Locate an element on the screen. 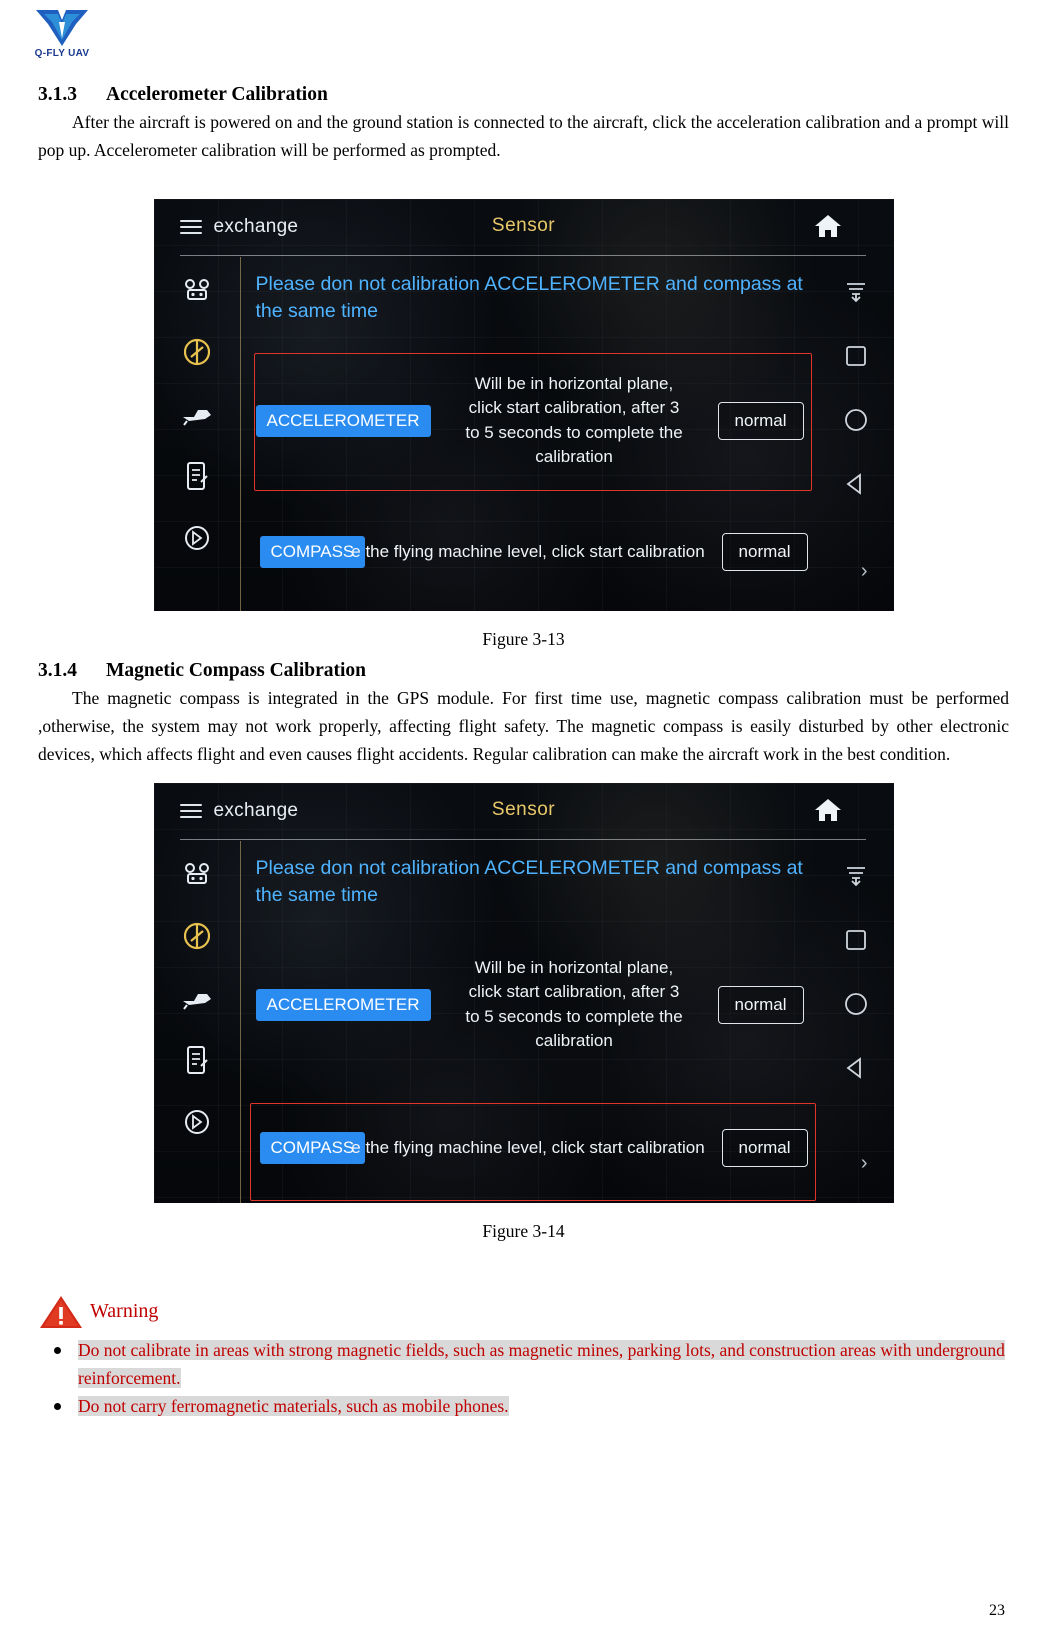 The height and width of the screenshot is (1634, 1047). section-title: Magnetic Compass Calibration is located at coordinates (236, 670).